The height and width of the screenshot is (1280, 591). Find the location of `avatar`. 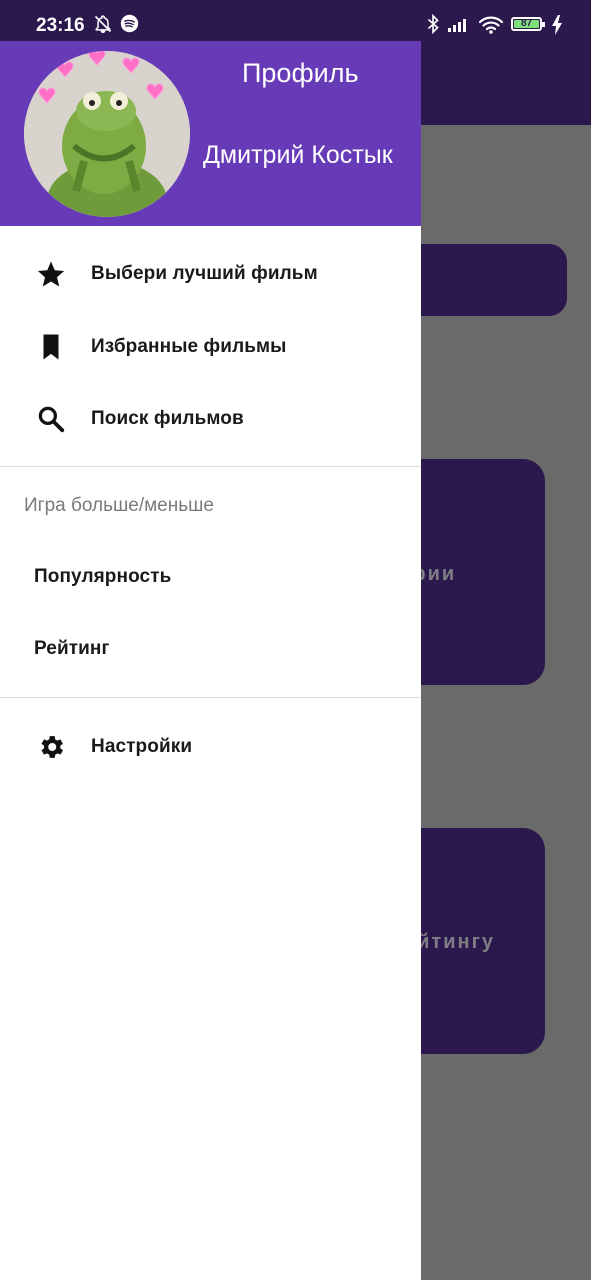

avatar is located at coordinates (107, 134).